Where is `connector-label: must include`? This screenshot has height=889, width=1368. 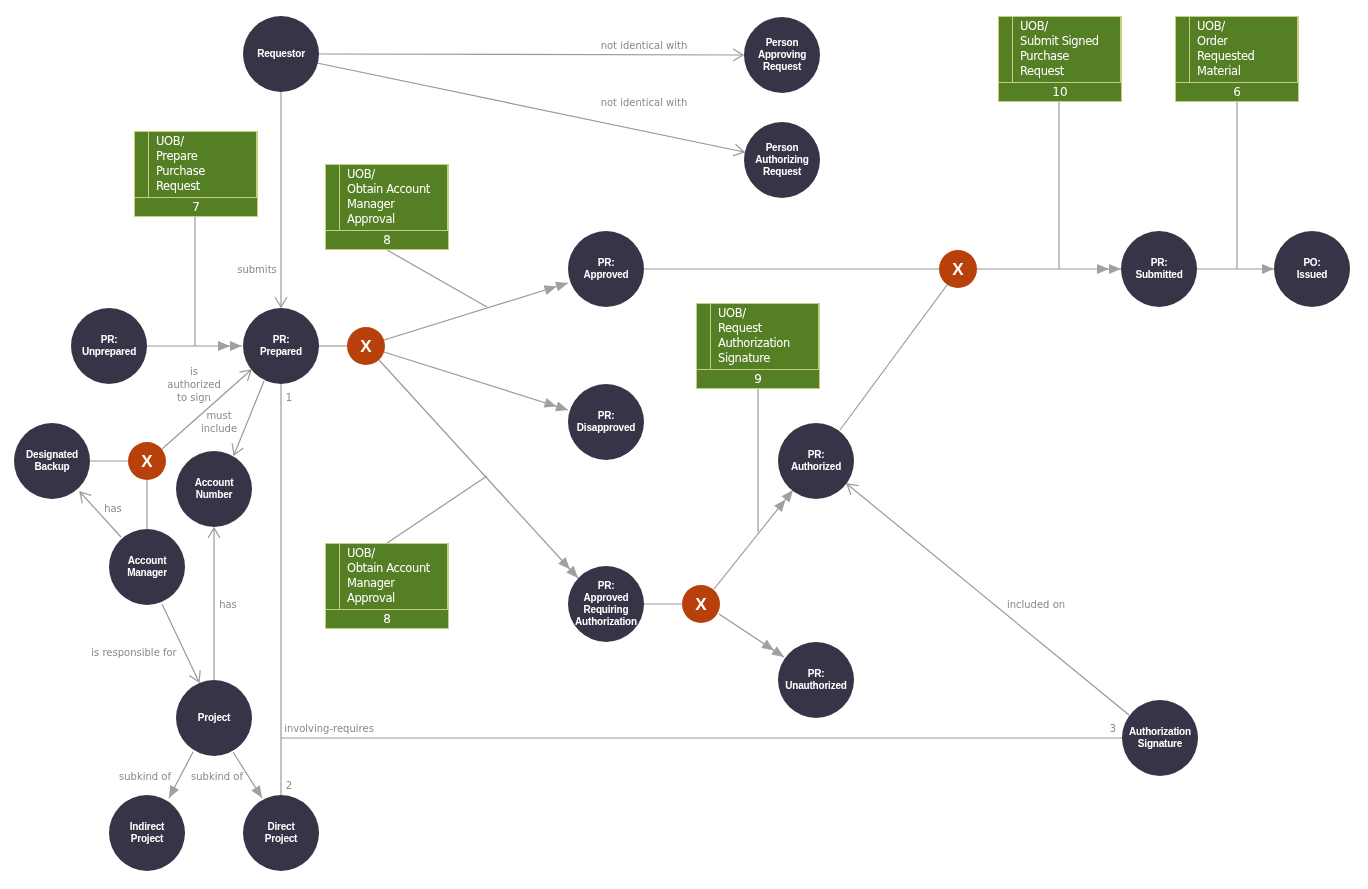
connector-label: must include is located at coordinates (219, 422).